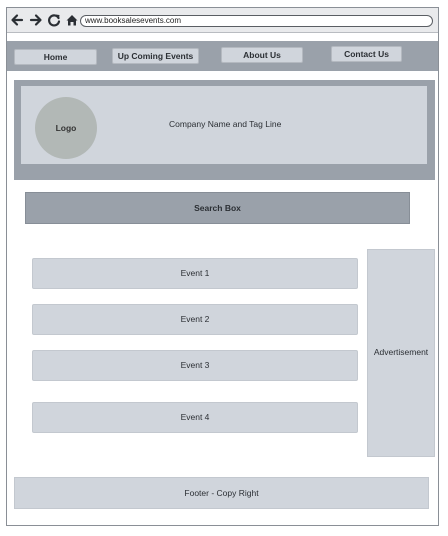 The height and width of the screenshot is (536, 448). Describe the element at coordinates (195, 319) in the screenshot. I see `event-item: Event 2` at that location.